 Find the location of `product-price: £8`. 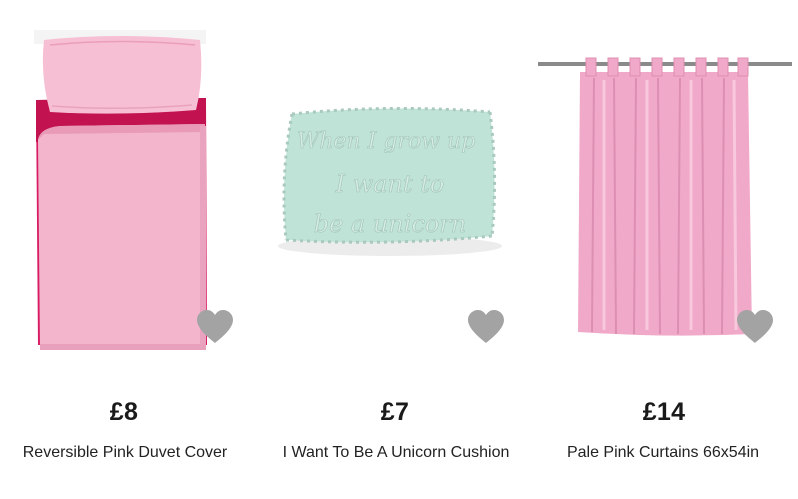

product-price: £8 is located at coordinates (124, 412).